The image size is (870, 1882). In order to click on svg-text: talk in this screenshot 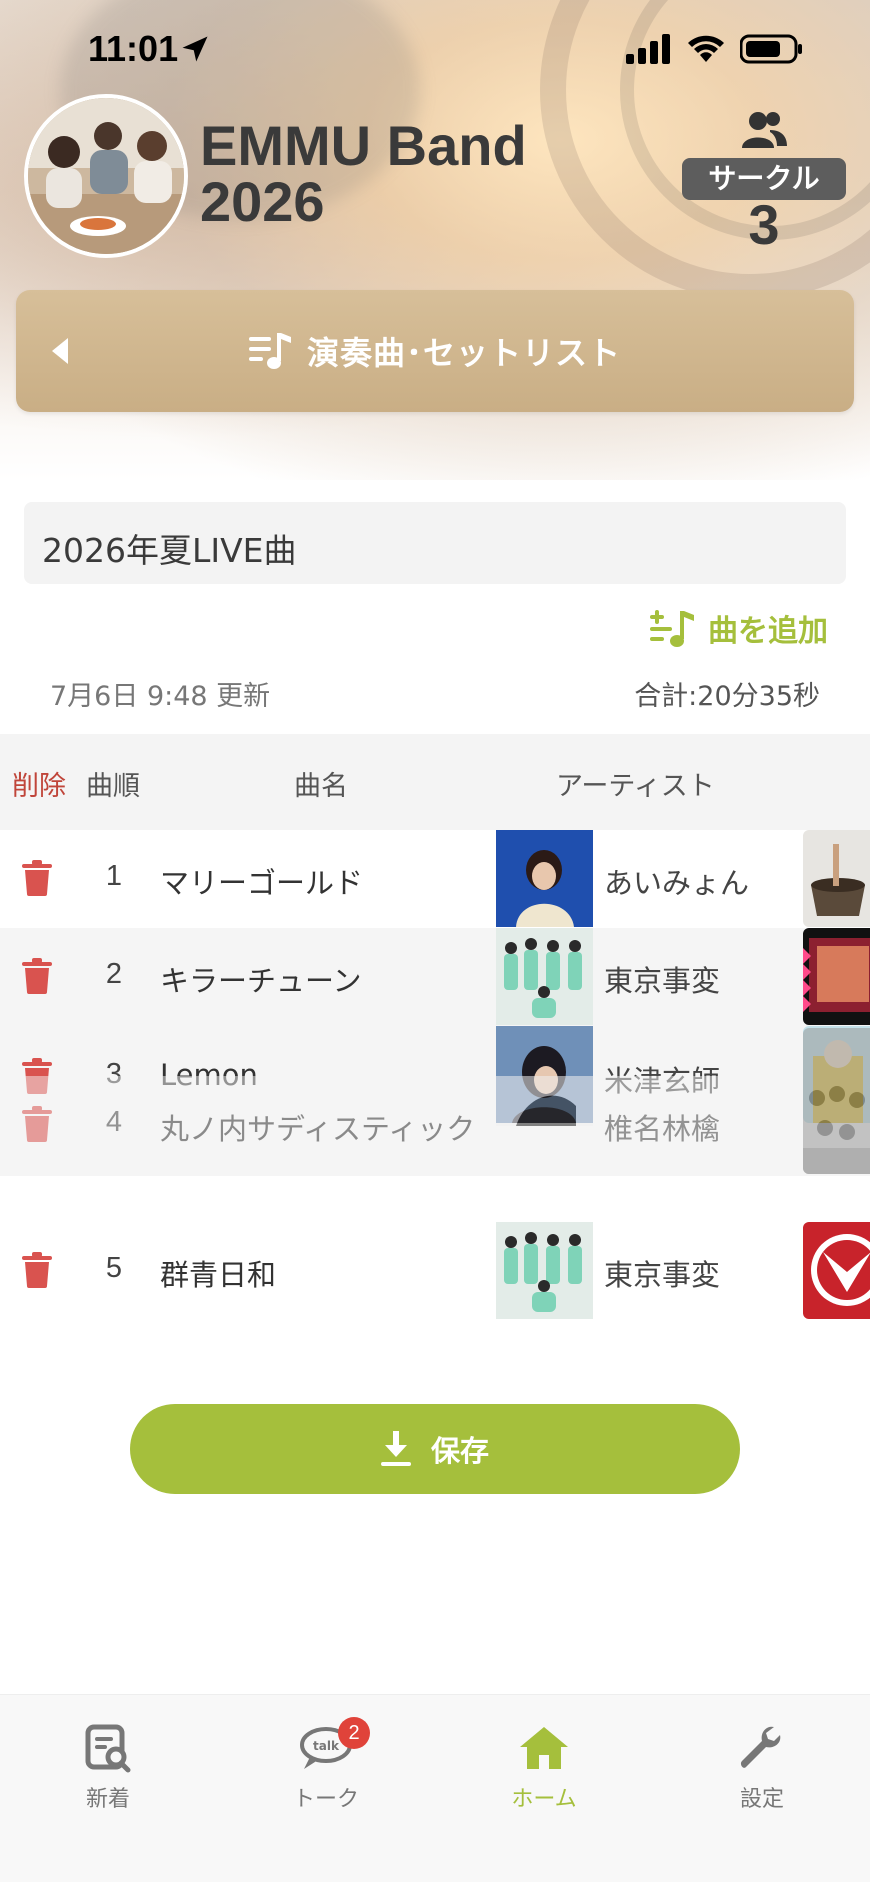, I will do `click(326, 1746)`.